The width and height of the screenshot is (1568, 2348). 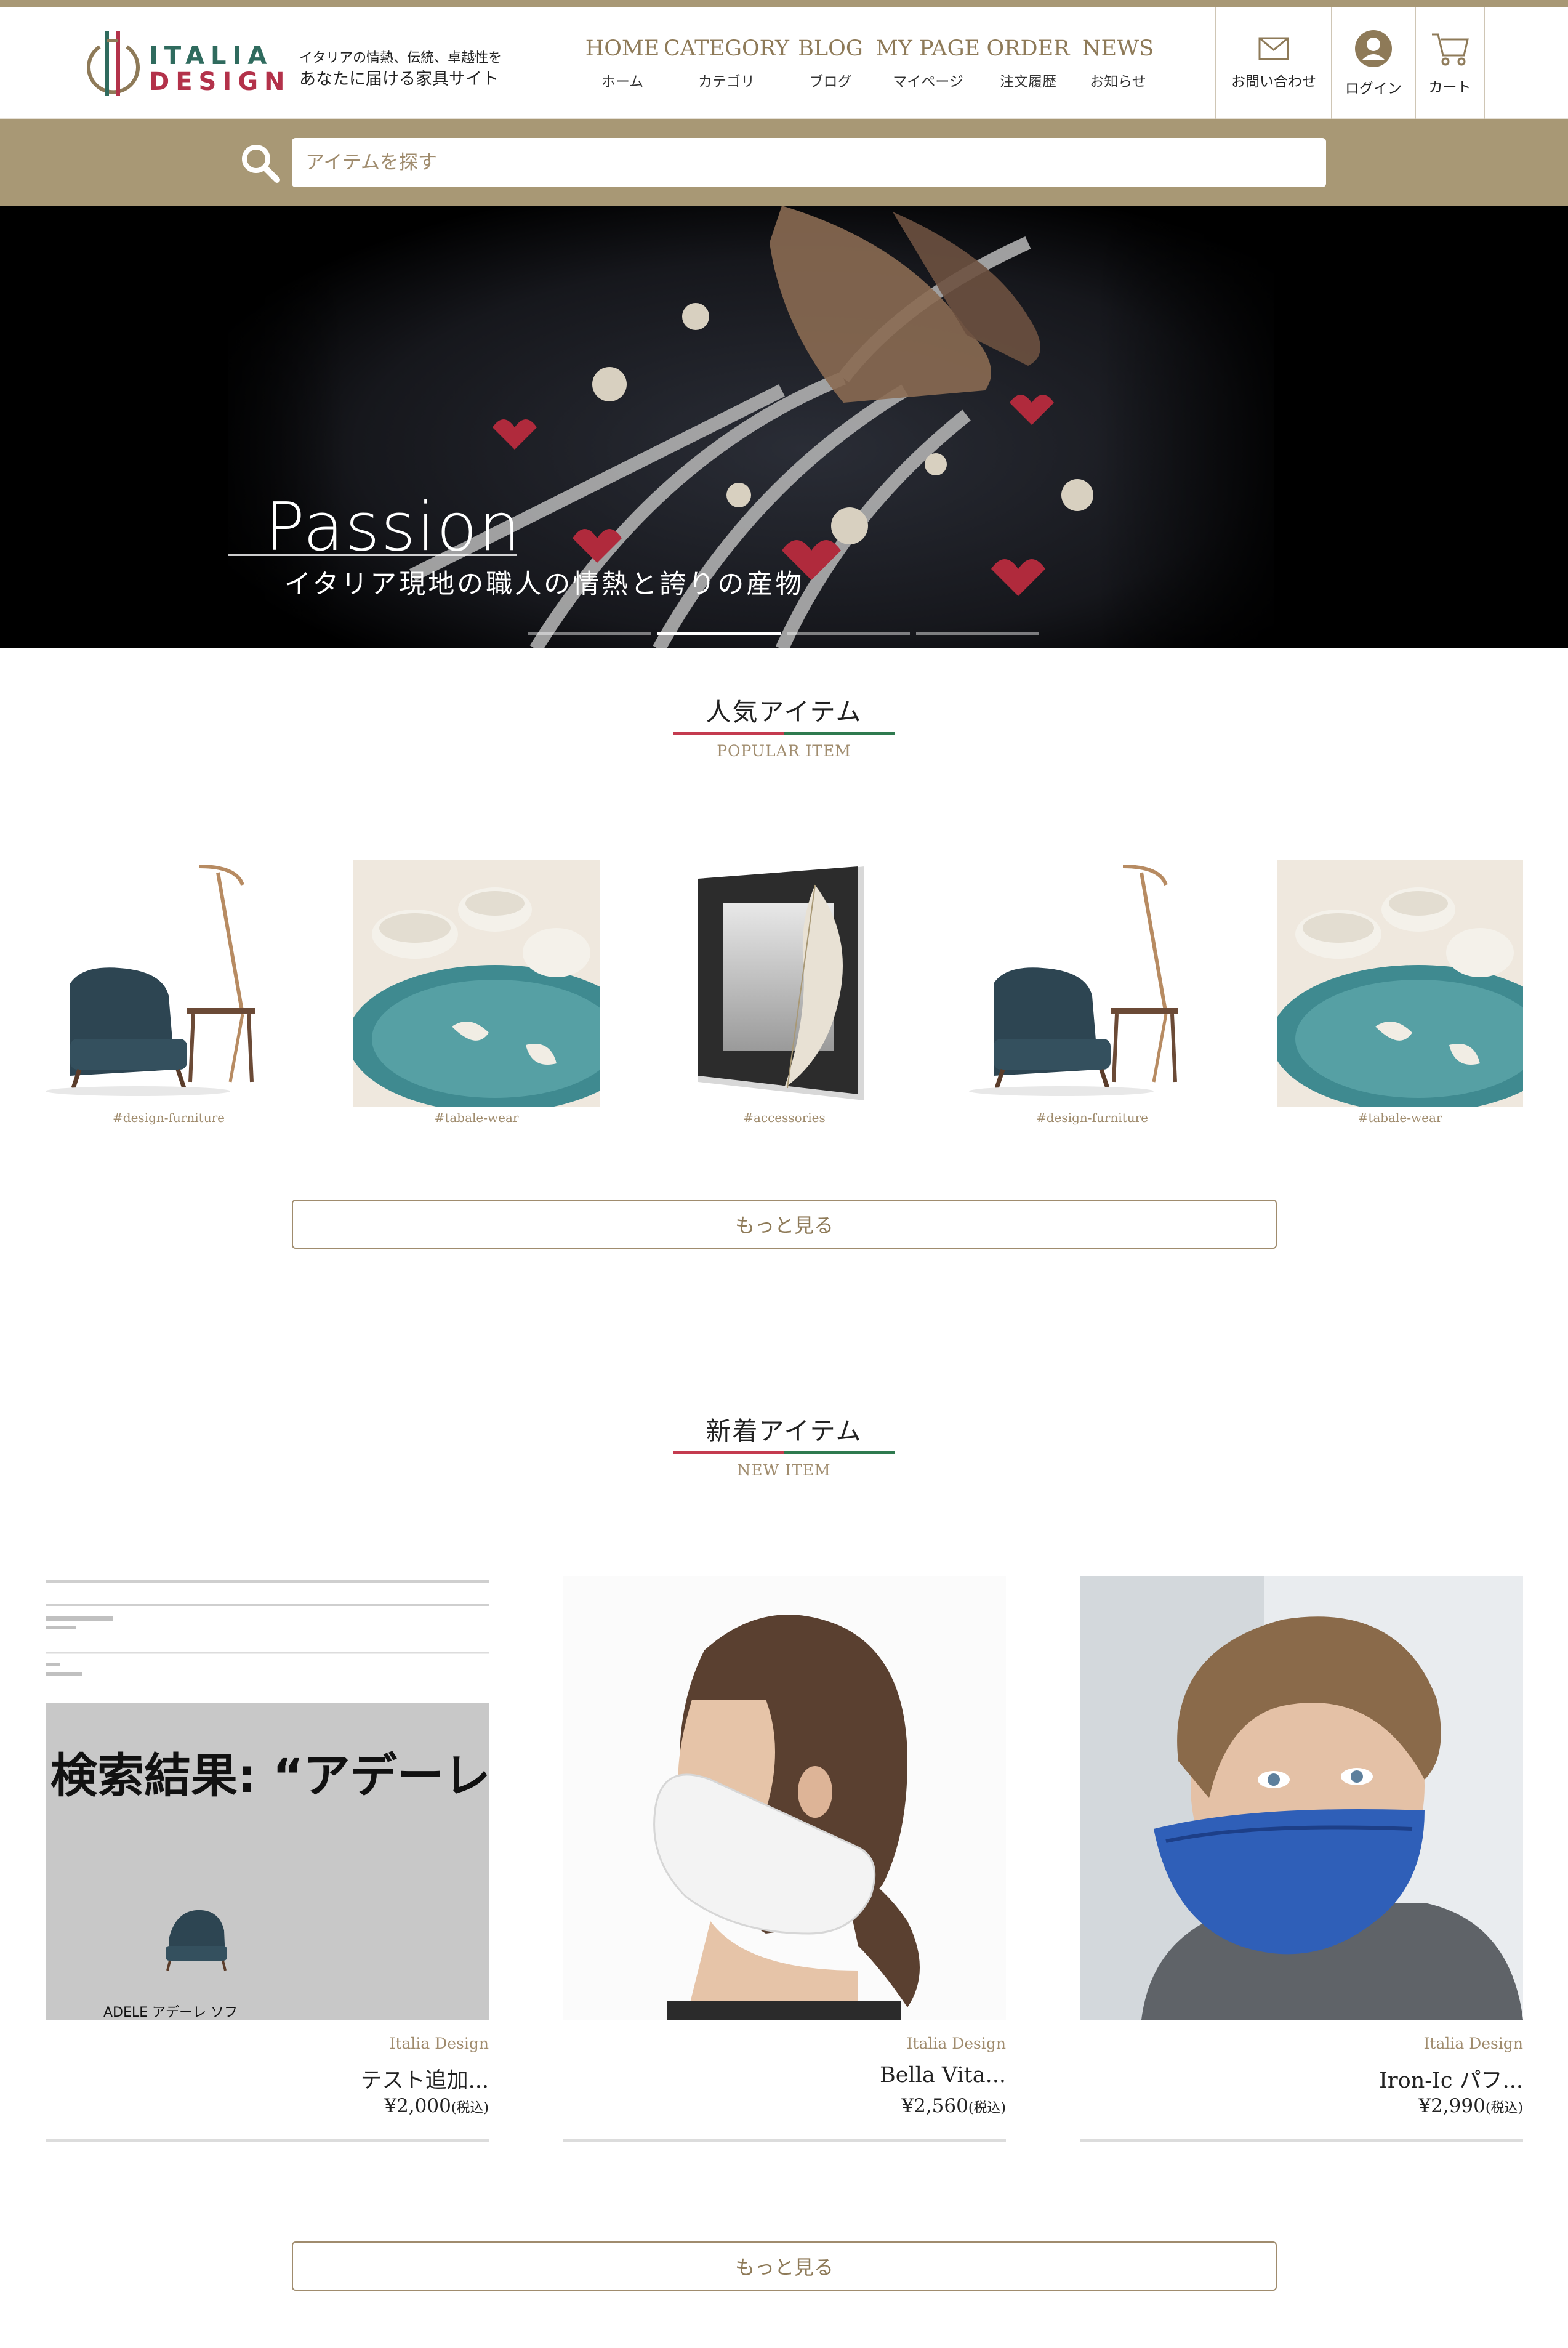 I want to click on popular-section-heading: 人気アイテム POPULAR ITEM, so click(x=784, y=726).